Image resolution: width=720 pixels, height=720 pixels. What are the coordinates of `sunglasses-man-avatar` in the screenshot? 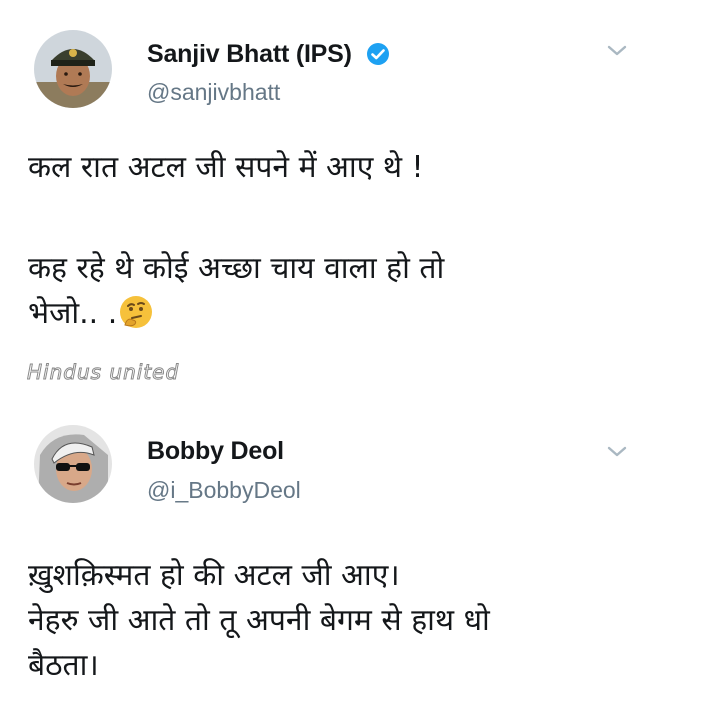 It's located at (73, 464).